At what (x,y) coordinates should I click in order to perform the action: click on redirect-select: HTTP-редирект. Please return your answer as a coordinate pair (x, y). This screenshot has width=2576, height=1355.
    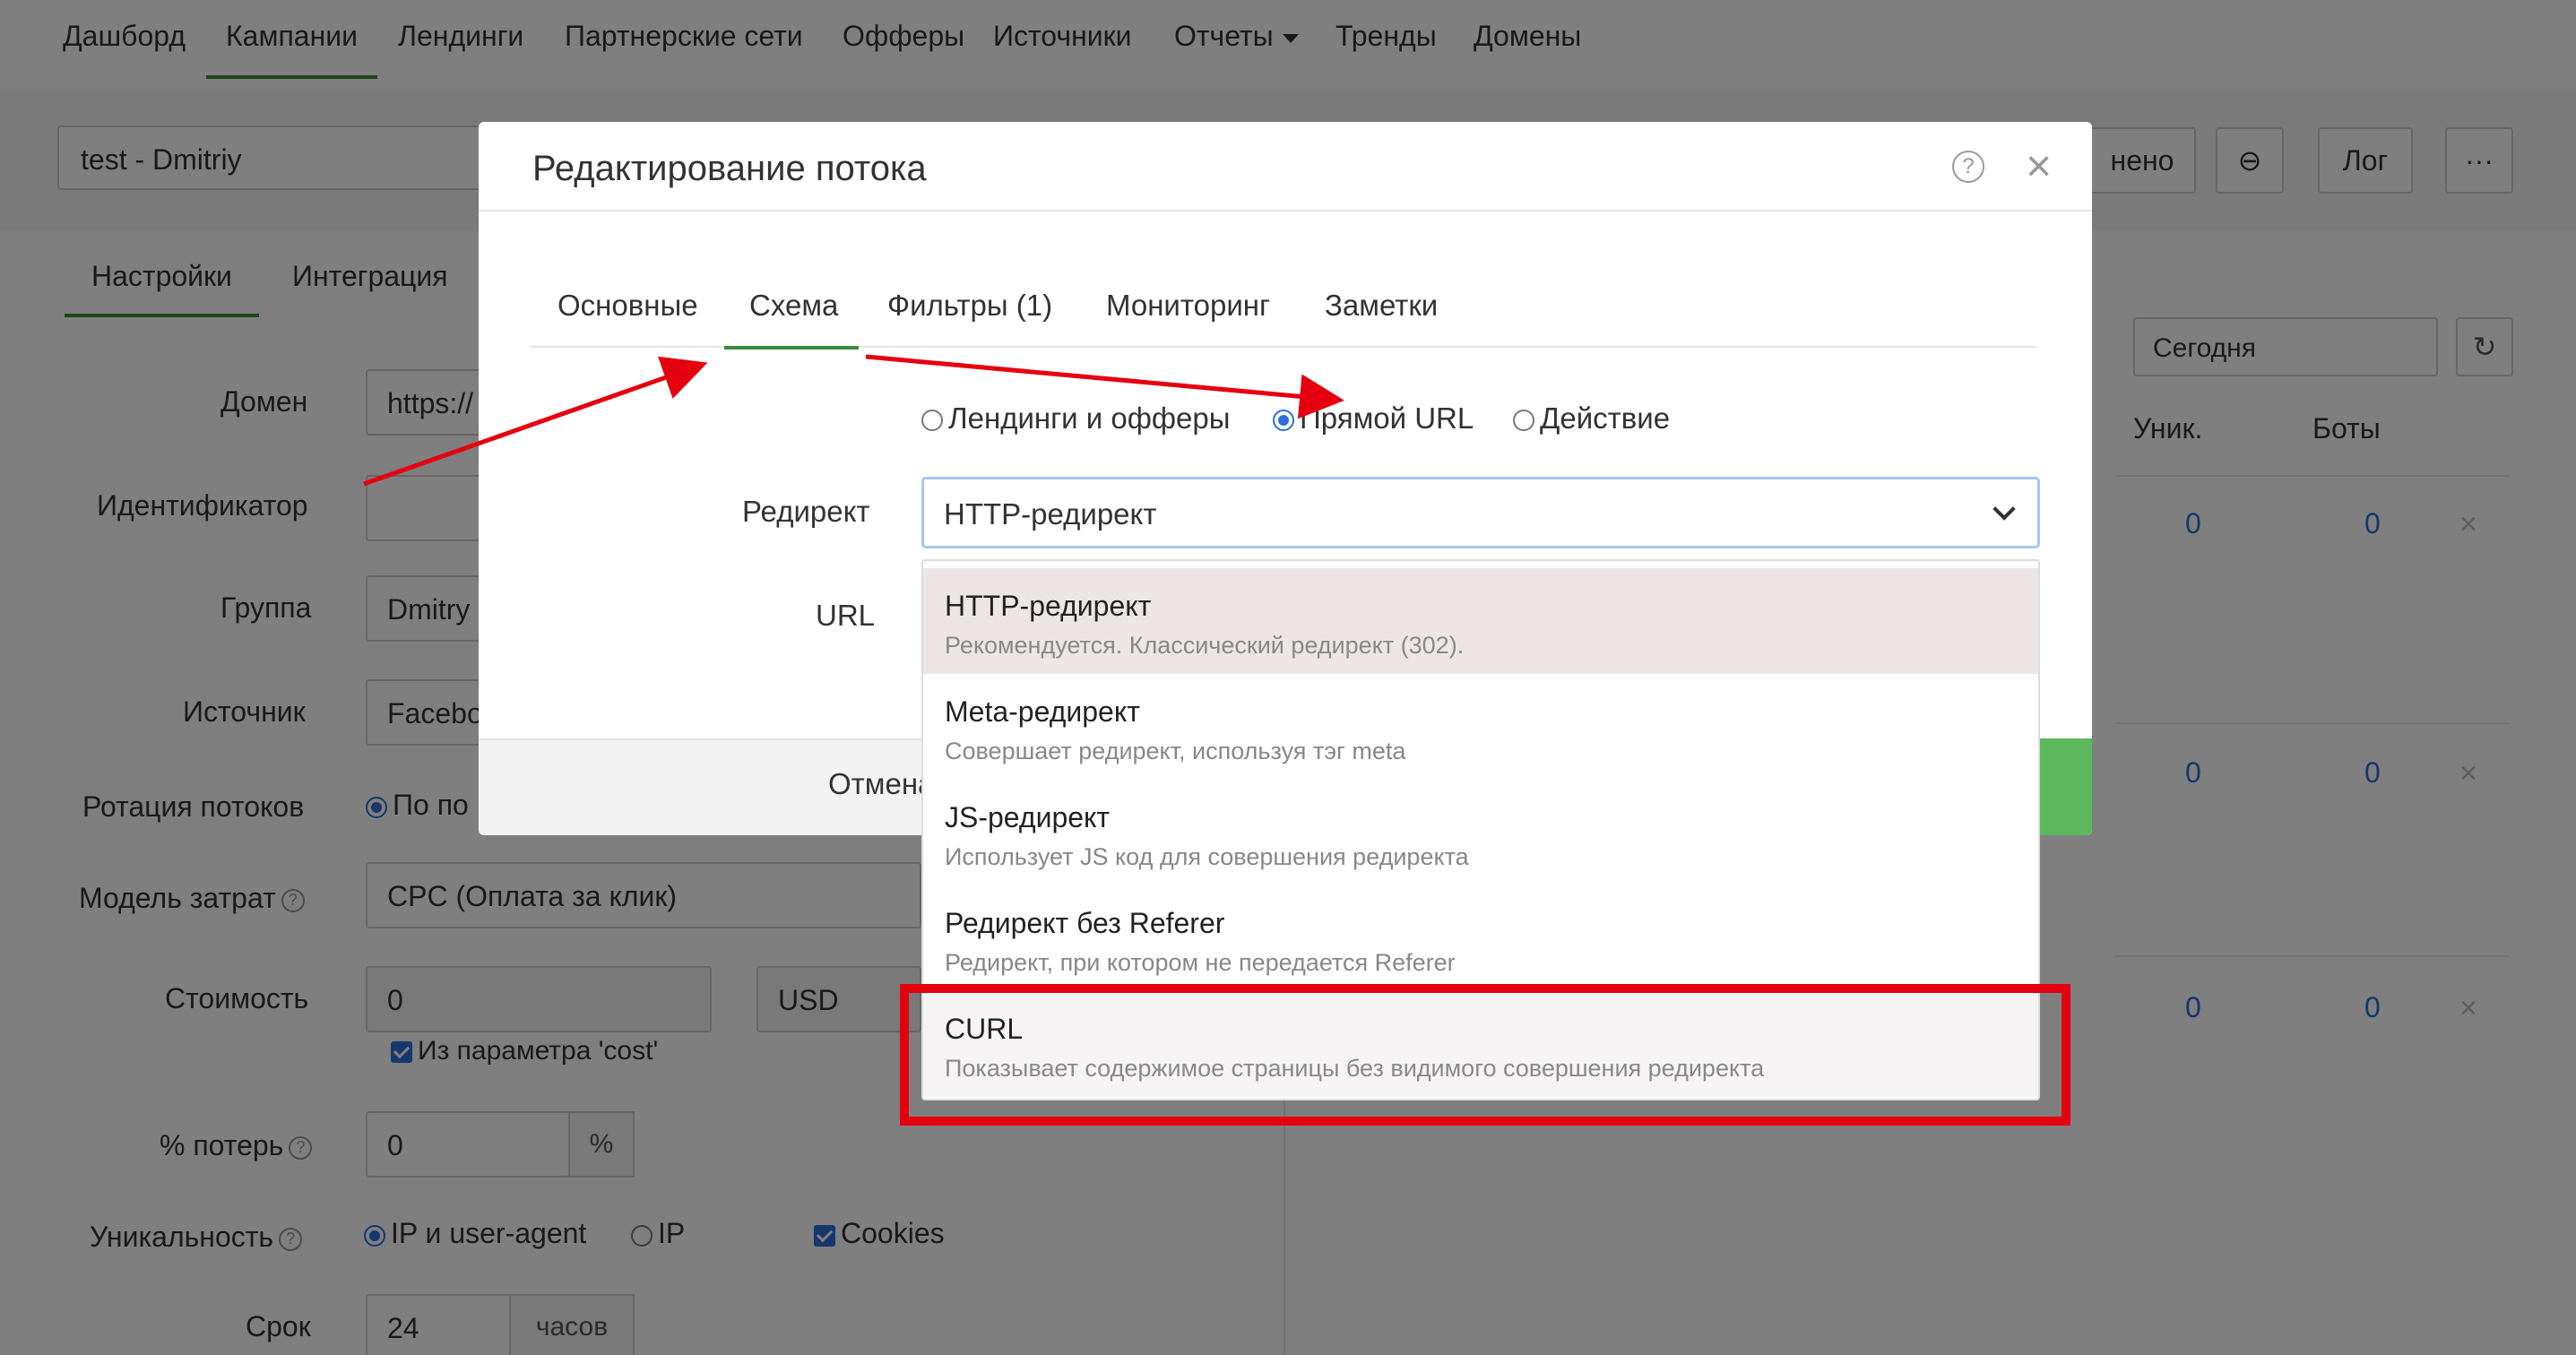
    Looking at the image, I should click on (1480, 512).